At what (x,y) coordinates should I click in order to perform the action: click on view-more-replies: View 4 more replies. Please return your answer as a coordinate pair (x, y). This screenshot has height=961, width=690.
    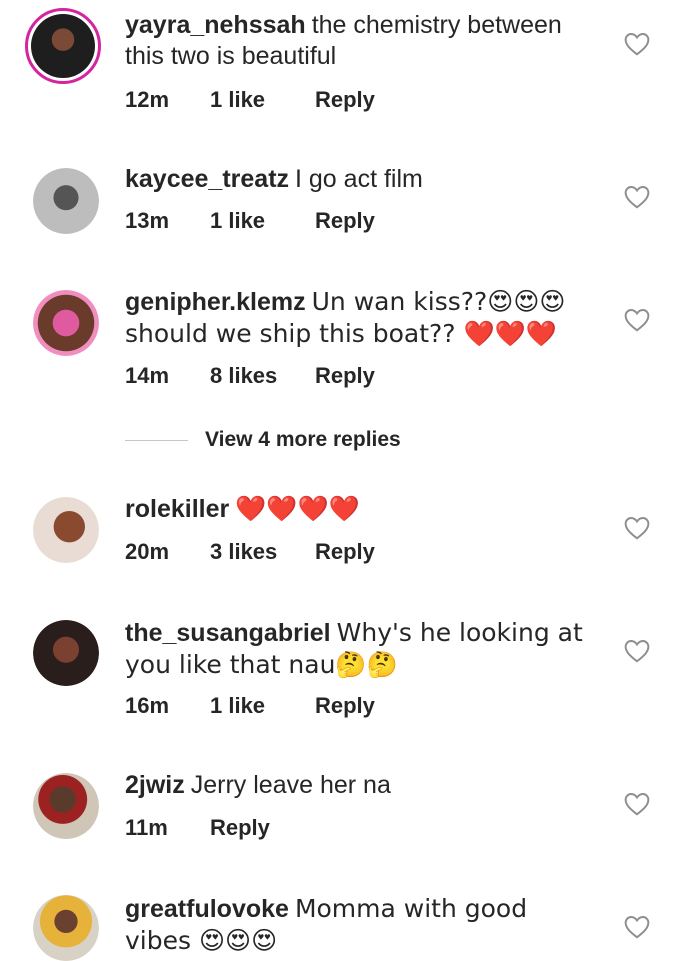
    Looking at the image, I should click on (263, 440).